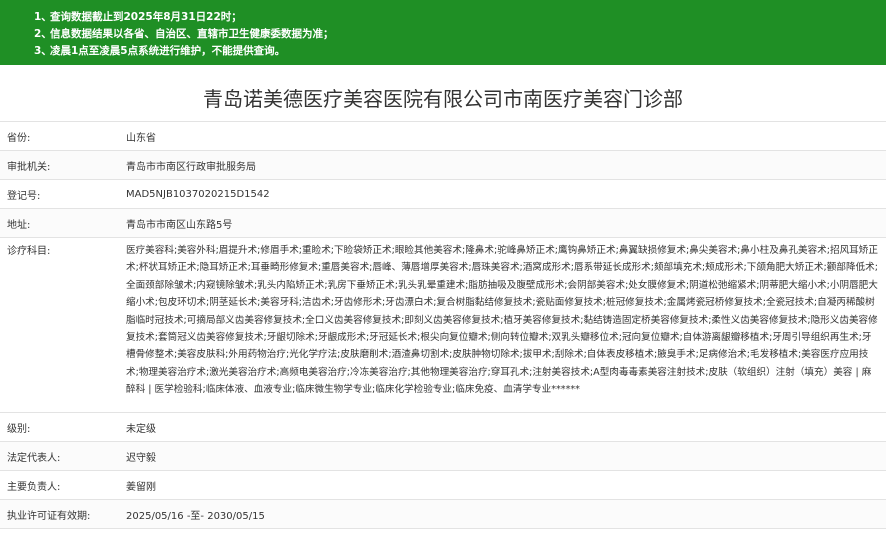  I want to click on notice-line: 3、凌晨1点至凌晨5点系统进行维护，不能提供查询。, so click(160, 51).